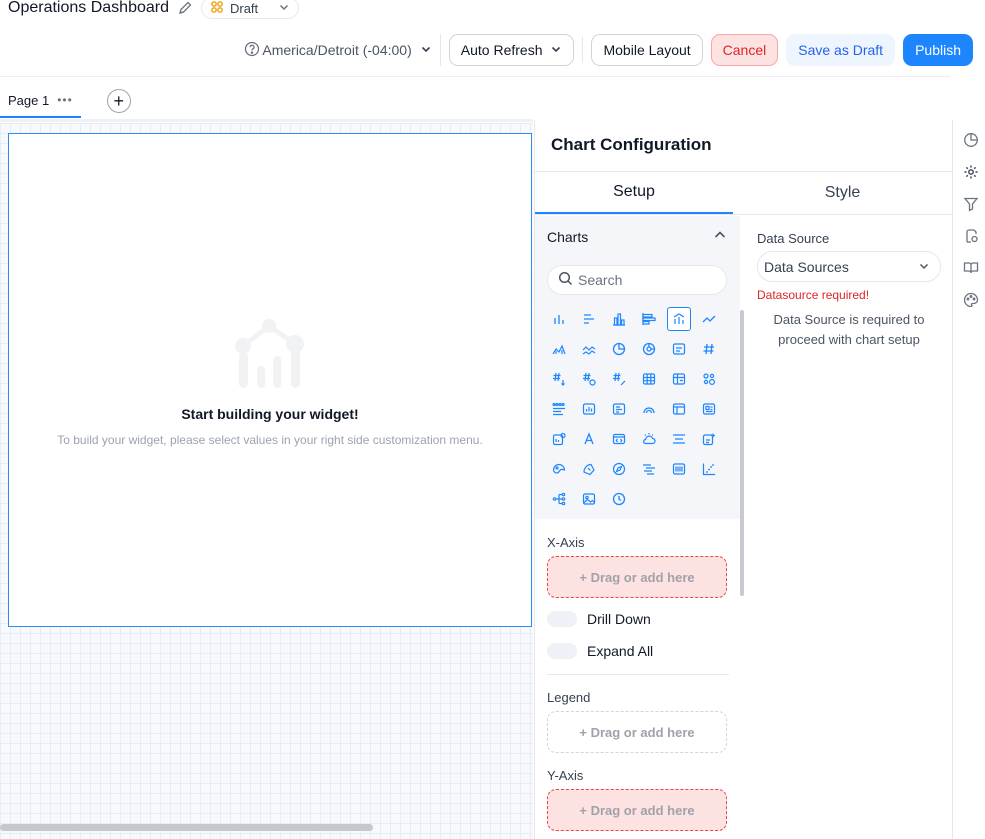 The width and height of the screenshot is (985, 839). Describe the element at coordinates (600, 651) in the screenshot. I see `expand-all-toggle-row: Expand All` at that location.